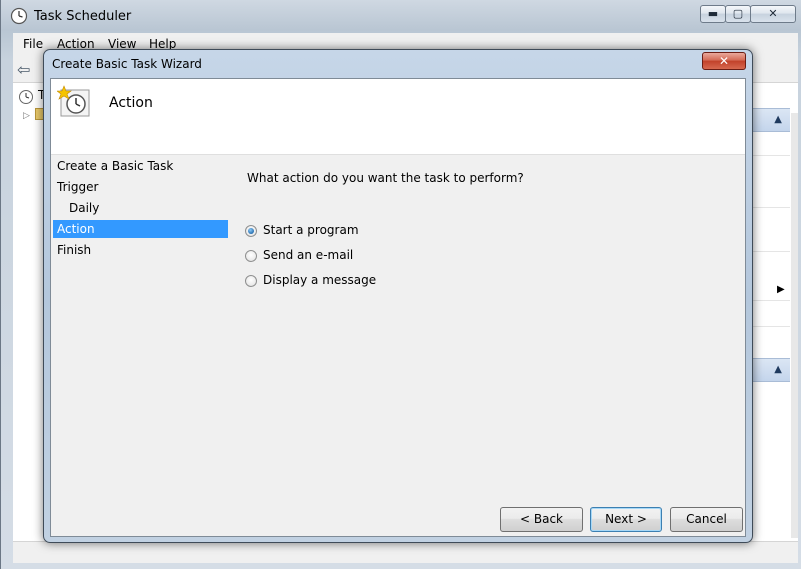 Image resolution: width=801 pixels, height=569 pixels. I want to click on cancel-button: Cancel, so click(706, 519).